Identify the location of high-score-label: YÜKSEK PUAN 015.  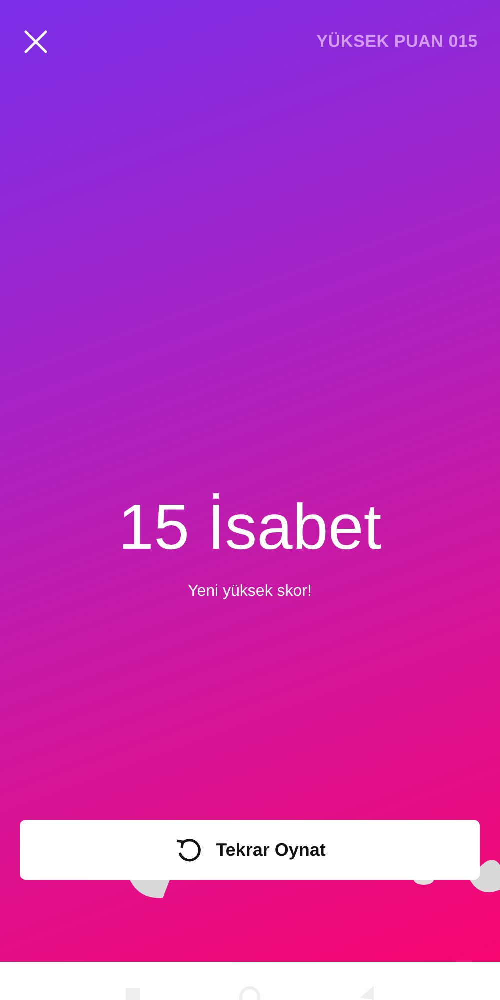
(397, 42).